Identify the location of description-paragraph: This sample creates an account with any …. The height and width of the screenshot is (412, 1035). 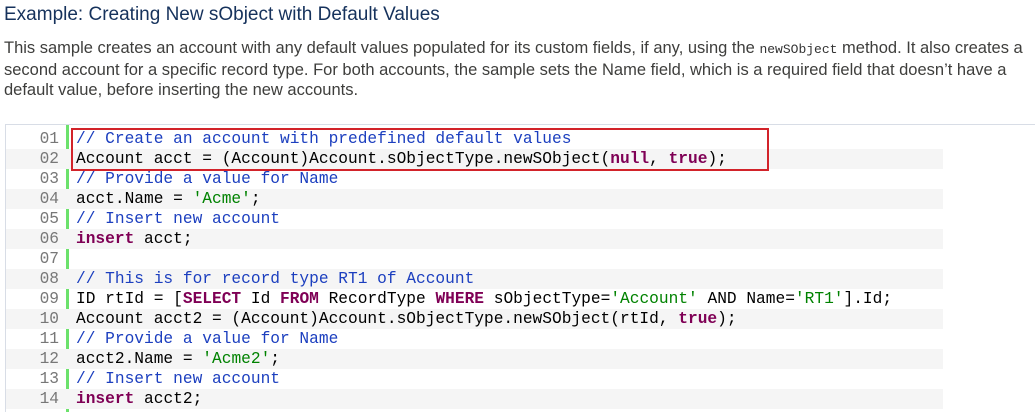
(518, 69).